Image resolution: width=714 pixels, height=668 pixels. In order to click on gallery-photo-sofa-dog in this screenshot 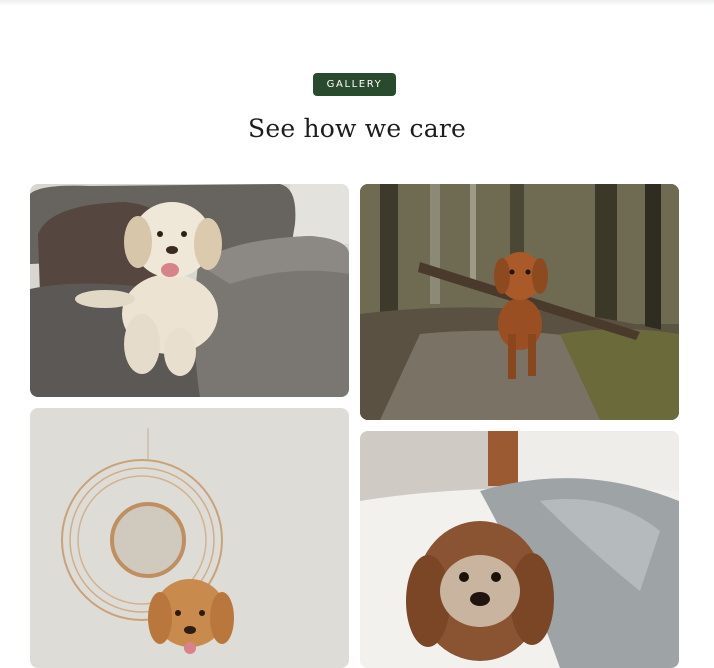, I will do `click(189, 290)`.